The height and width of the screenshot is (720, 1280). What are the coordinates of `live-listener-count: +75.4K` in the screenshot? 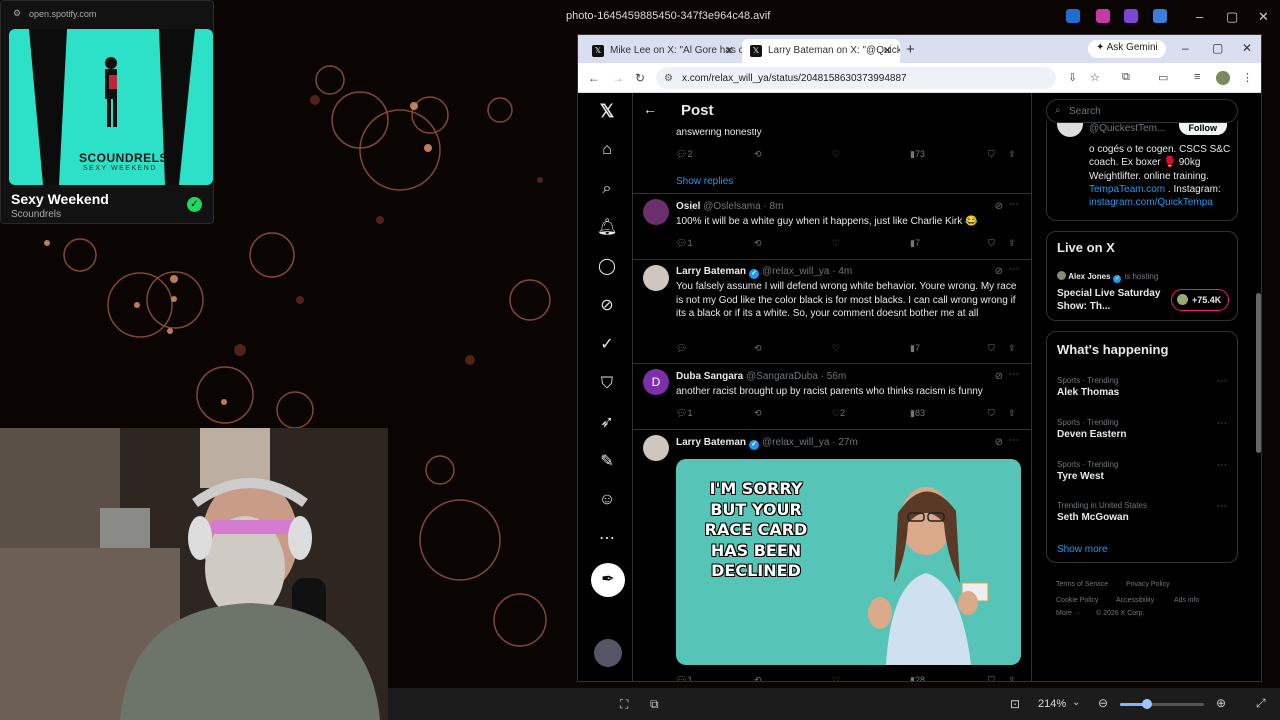 It's located at (1200, 300).